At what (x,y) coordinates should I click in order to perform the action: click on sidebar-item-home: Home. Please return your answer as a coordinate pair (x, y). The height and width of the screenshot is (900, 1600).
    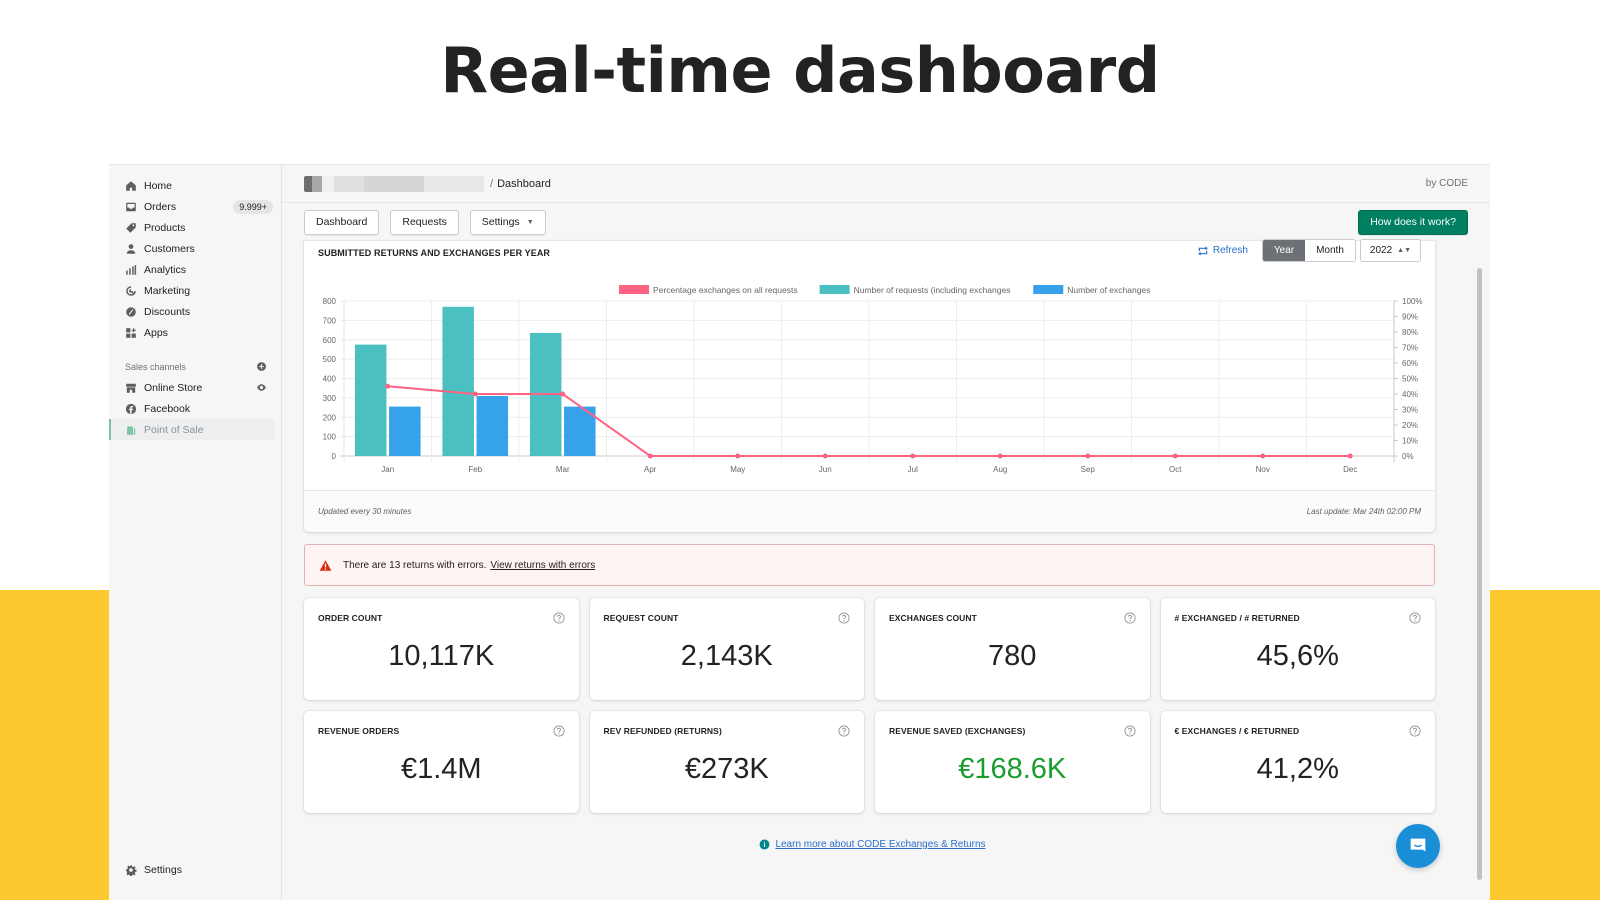
    Looking at the image, I should click on (195, 185).